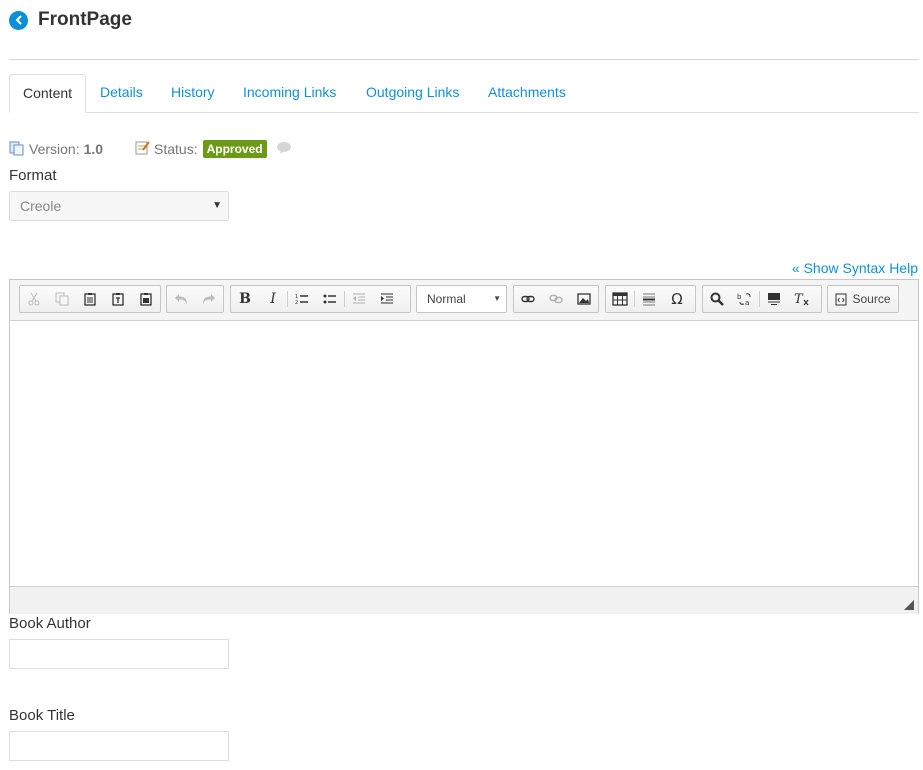 The image size is (923, 770). What do you see at coordinates (296, 302) in the screenshot?
I see `svg-text: 2` at bounding box center [296, 302].